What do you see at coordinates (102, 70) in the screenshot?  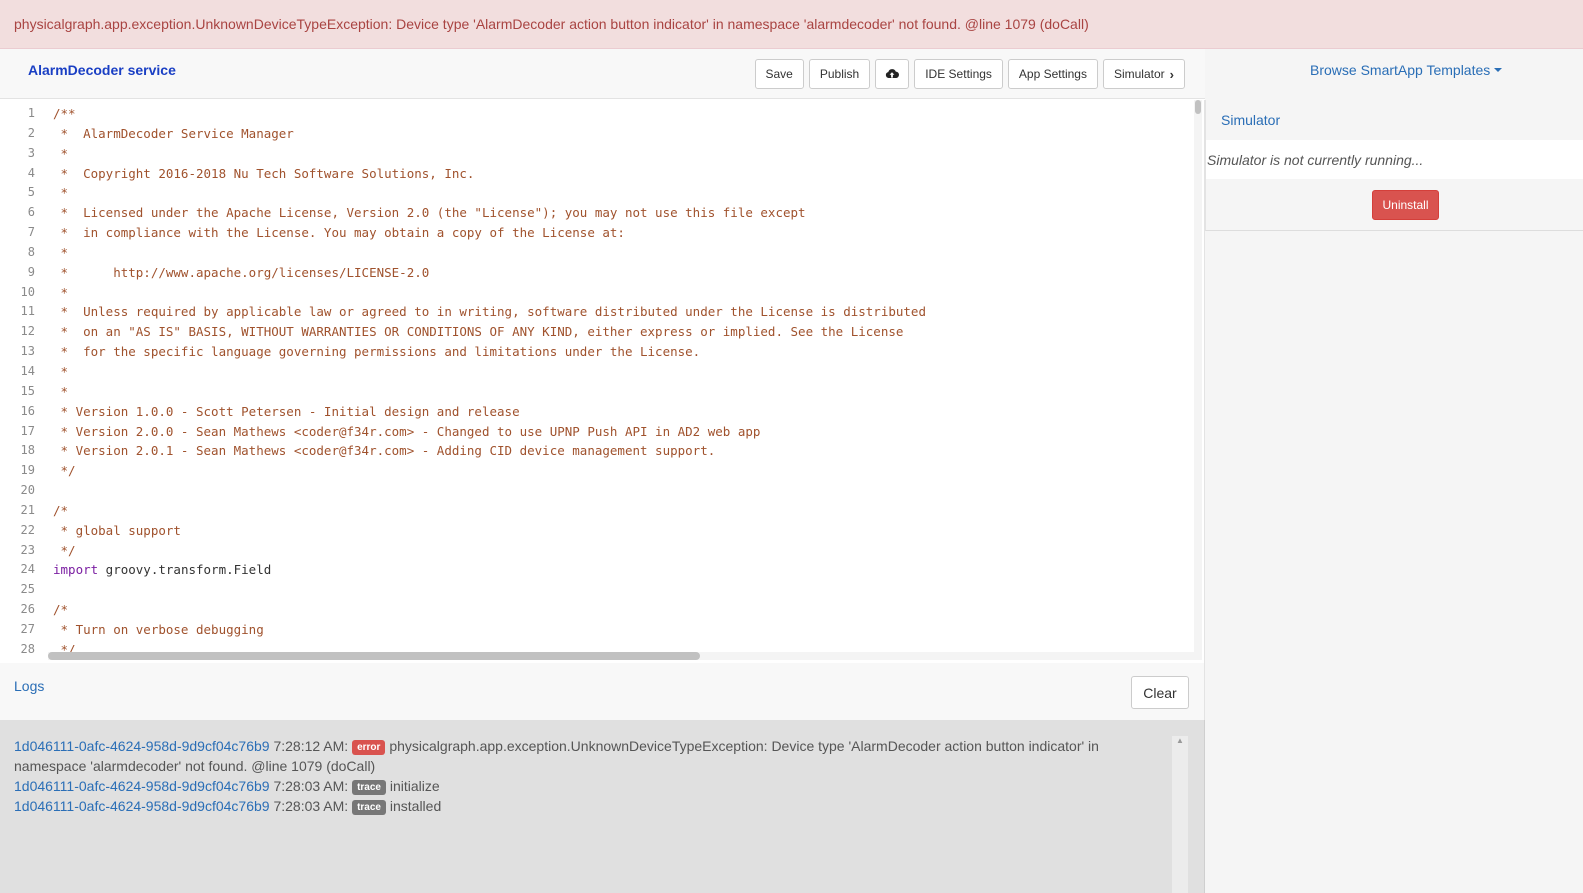 I see `app-title: AlarmDecoder service` at bounding box center [102, 70].